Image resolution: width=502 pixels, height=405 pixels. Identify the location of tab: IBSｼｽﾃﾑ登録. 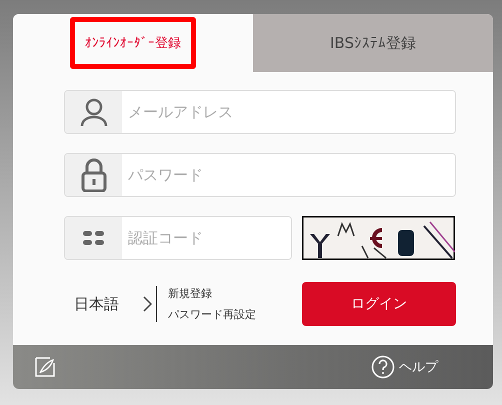
(373, 43).